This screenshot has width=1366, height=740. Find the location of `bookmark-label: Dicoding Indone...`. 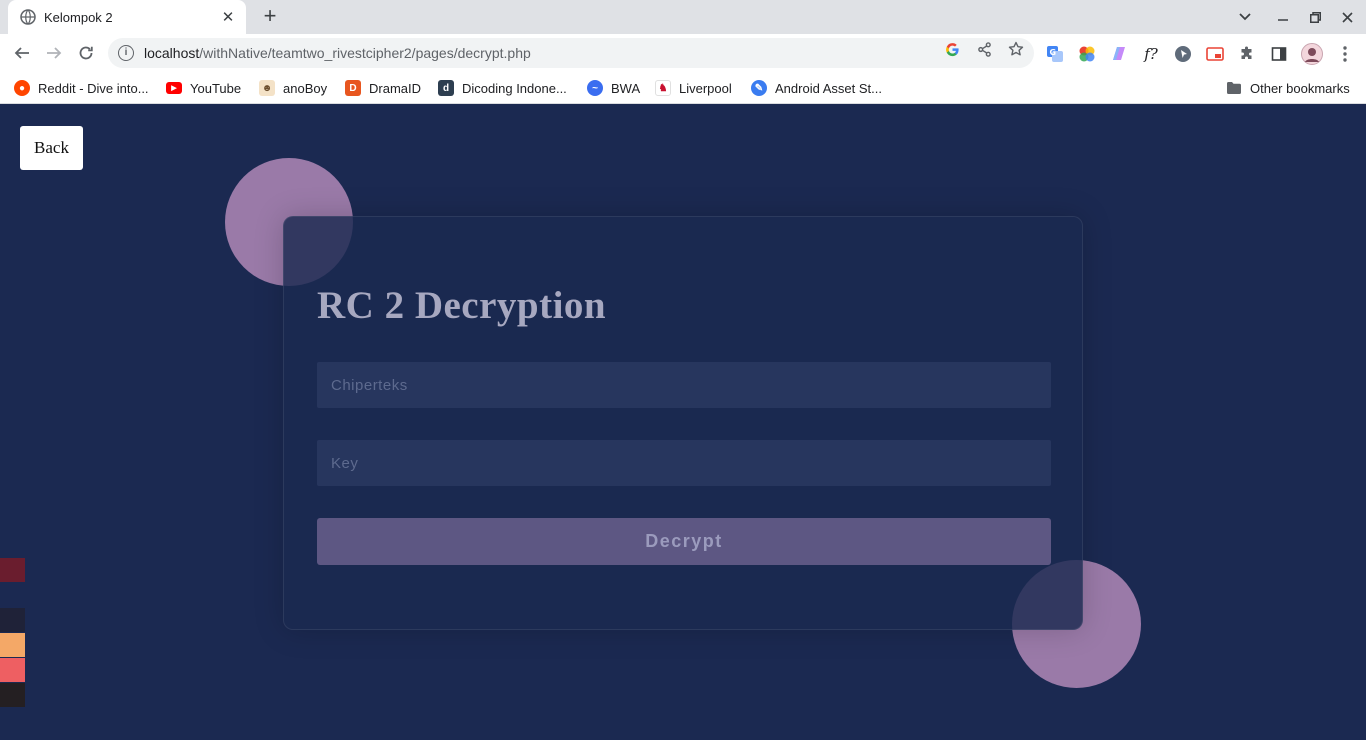

bookmark-label: Dicoding Indone... is located at coordinates (514, 88).